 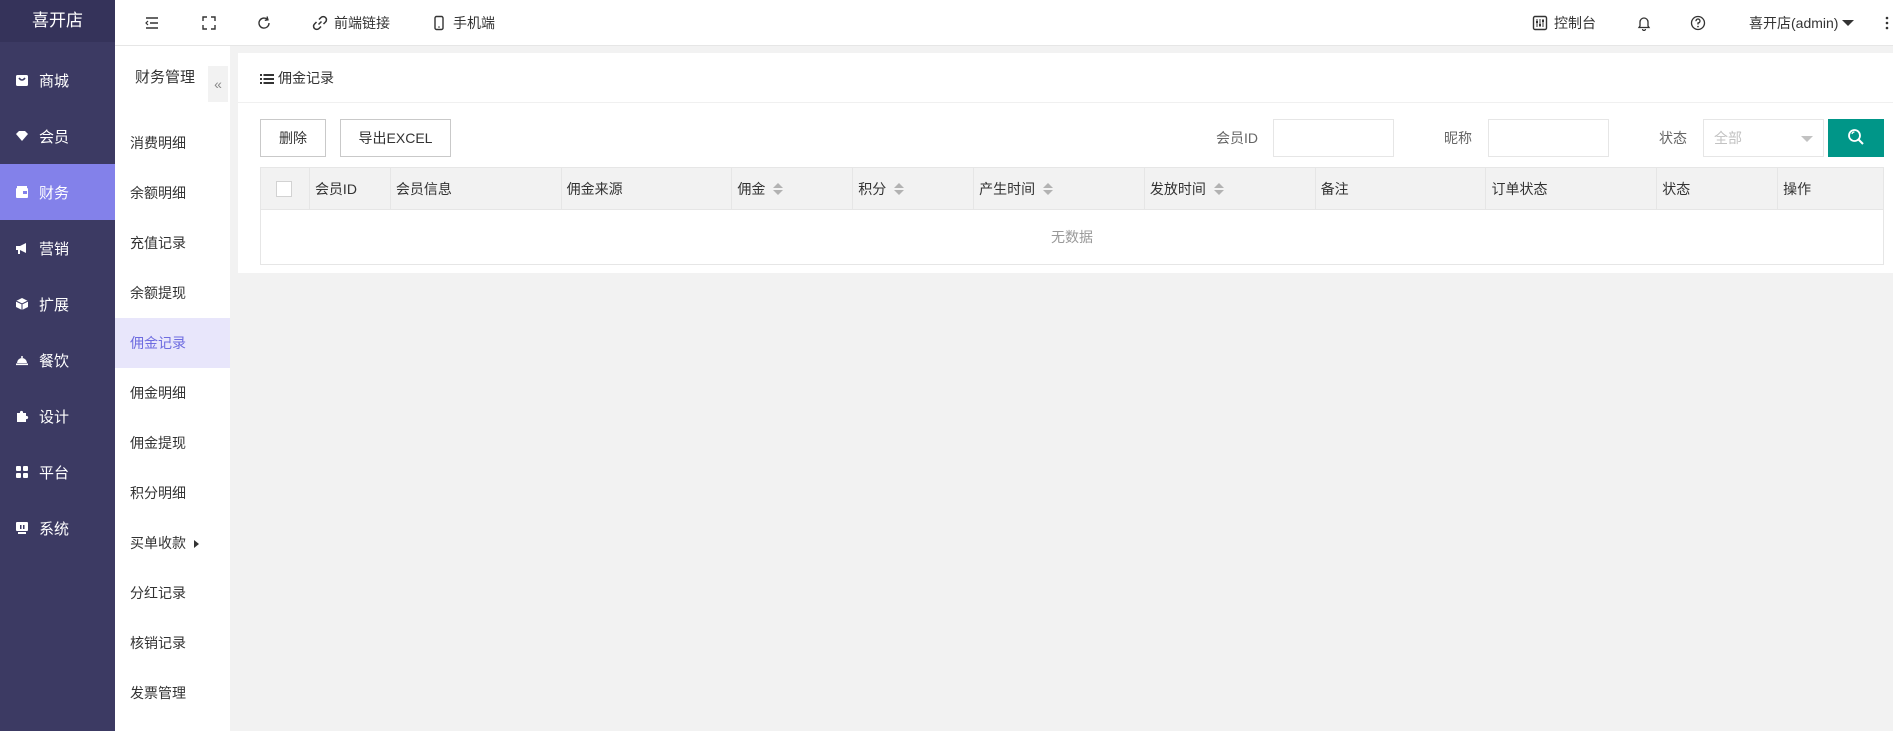 I want to click on sub-nav-item: 充值记录, so click(x=172, y=243).